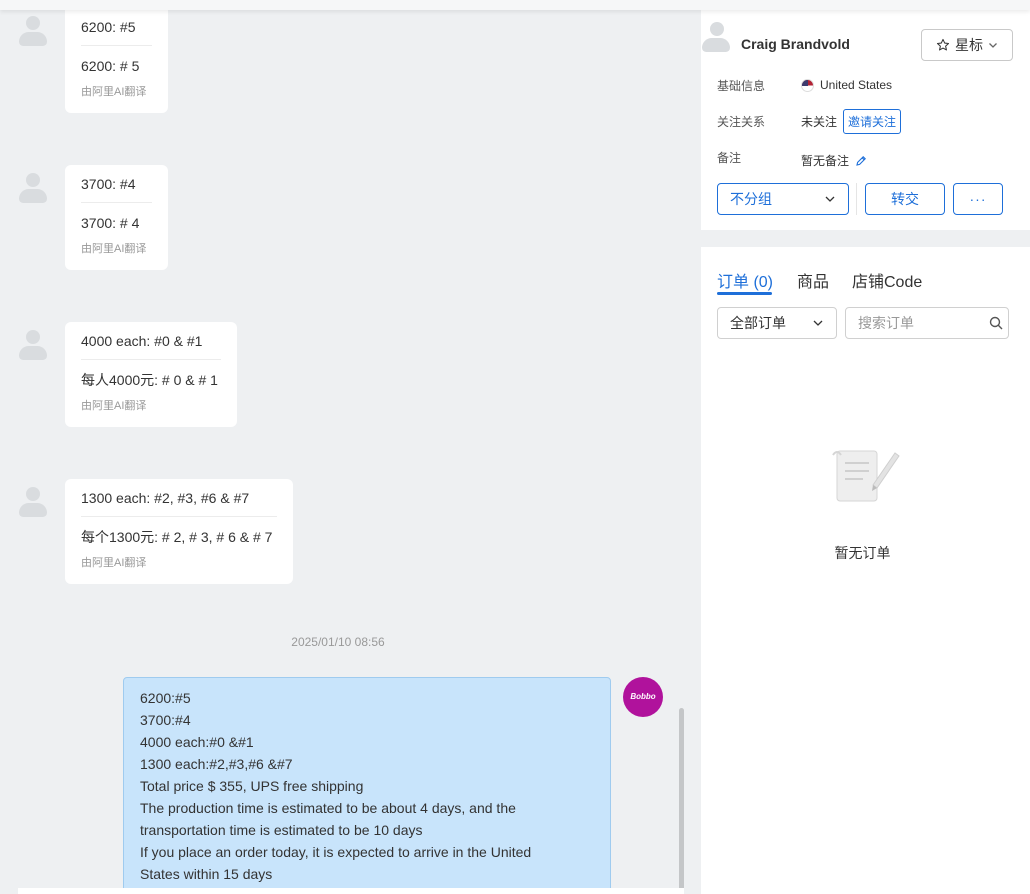  I want to click on search-icon, so click(996, 323).